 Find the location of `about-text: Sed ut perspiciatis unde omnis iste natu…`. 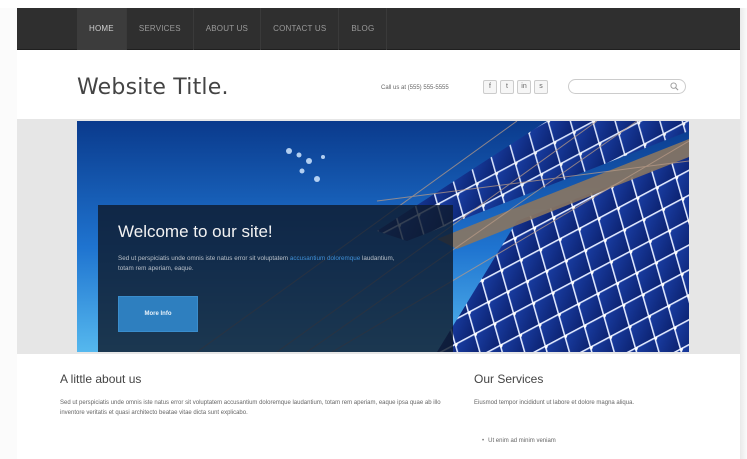

about-text: Sed ut perspiciatis unde omnis iste natu… is located at coordinates (250, 408).